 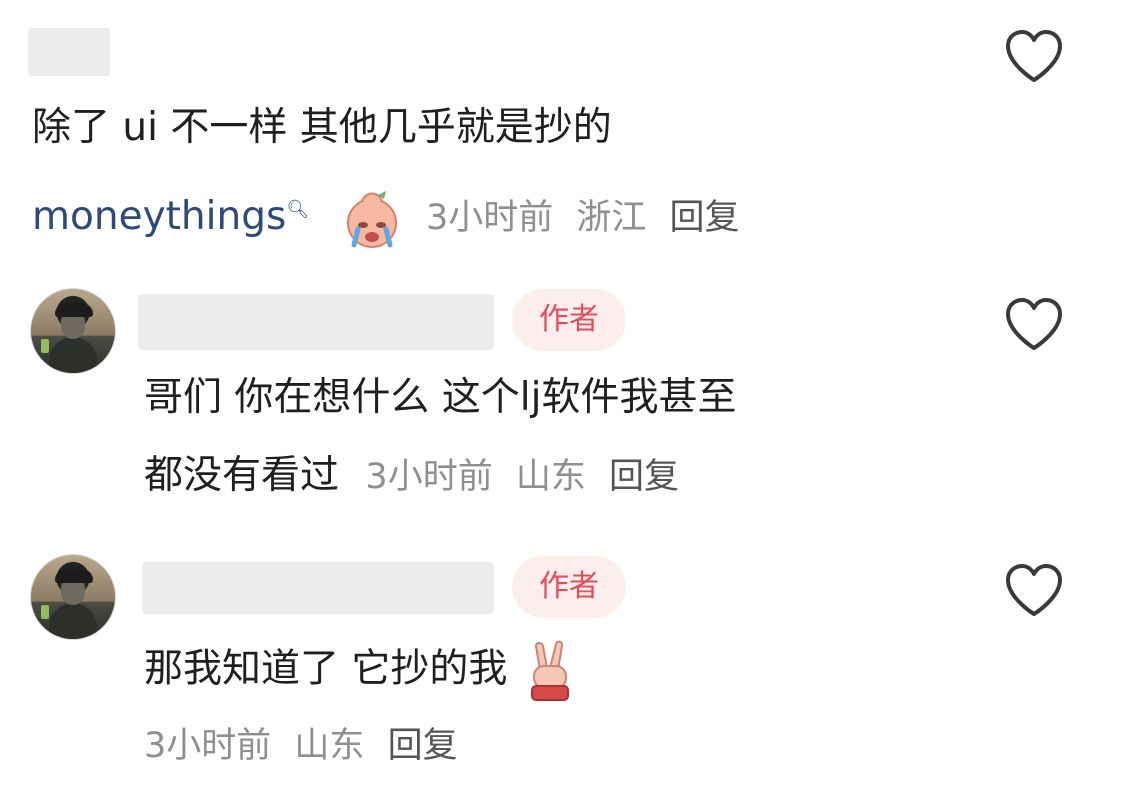 What do you see at coordinates (159, 216) in the screenshot?
I see `mention-link: moneythings` at bounding box center [159, 216].